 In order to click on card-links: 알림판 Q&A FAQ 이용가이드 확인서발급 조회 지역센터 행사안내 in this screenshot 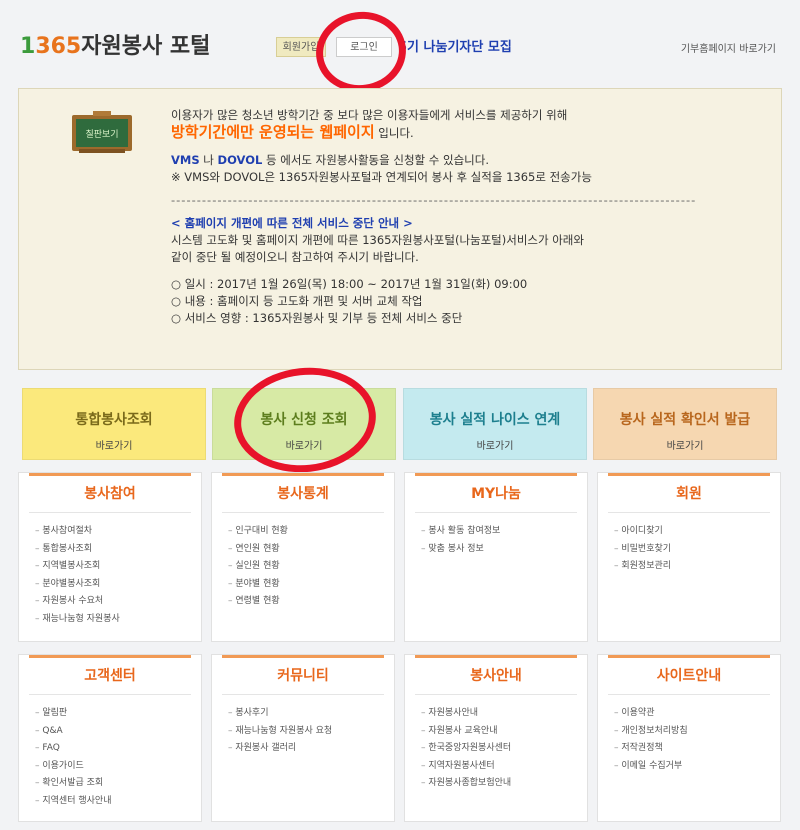, I will do `click(110, 757)`.